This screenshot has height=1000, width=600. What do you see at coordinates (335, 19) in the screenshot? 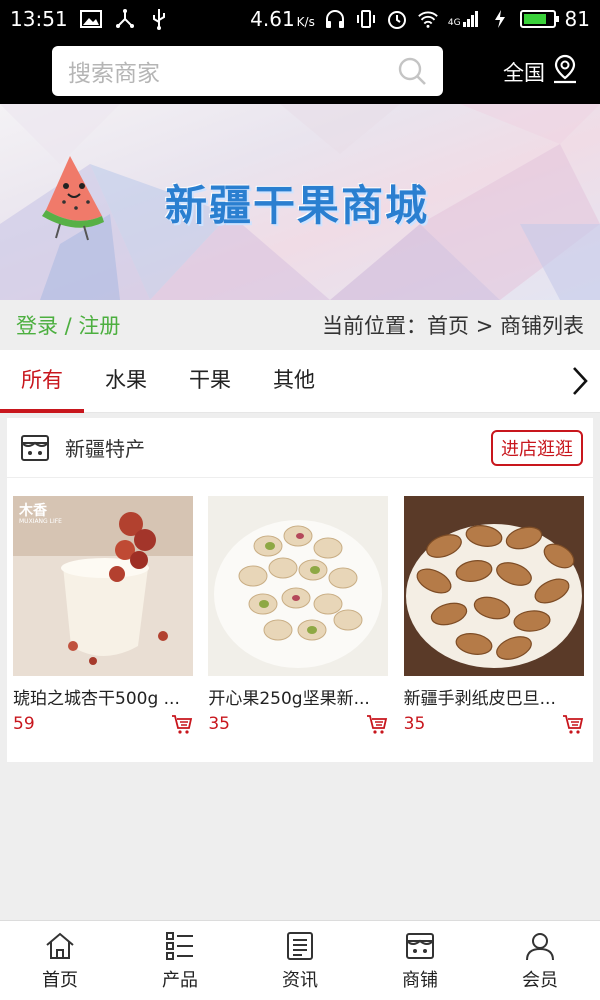
I see `headphones-icon` at bounding box center [335, 19].